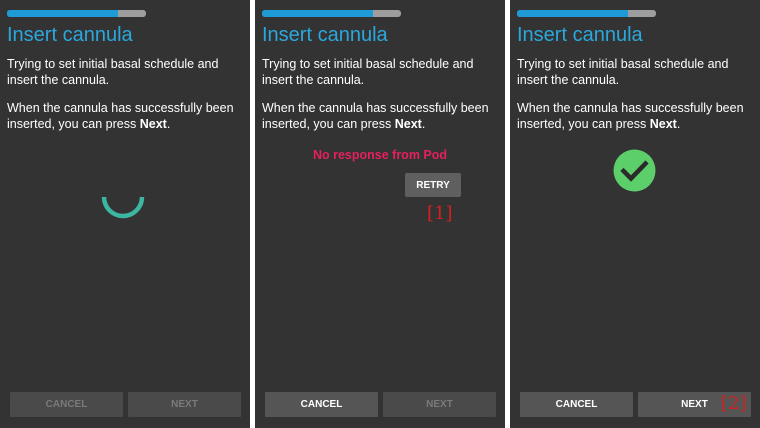 This screenshot has height=428, width=760. Describe the element at coordinates (433, 185) in the screenshot. I see `retry-button: RETRY` at that location.